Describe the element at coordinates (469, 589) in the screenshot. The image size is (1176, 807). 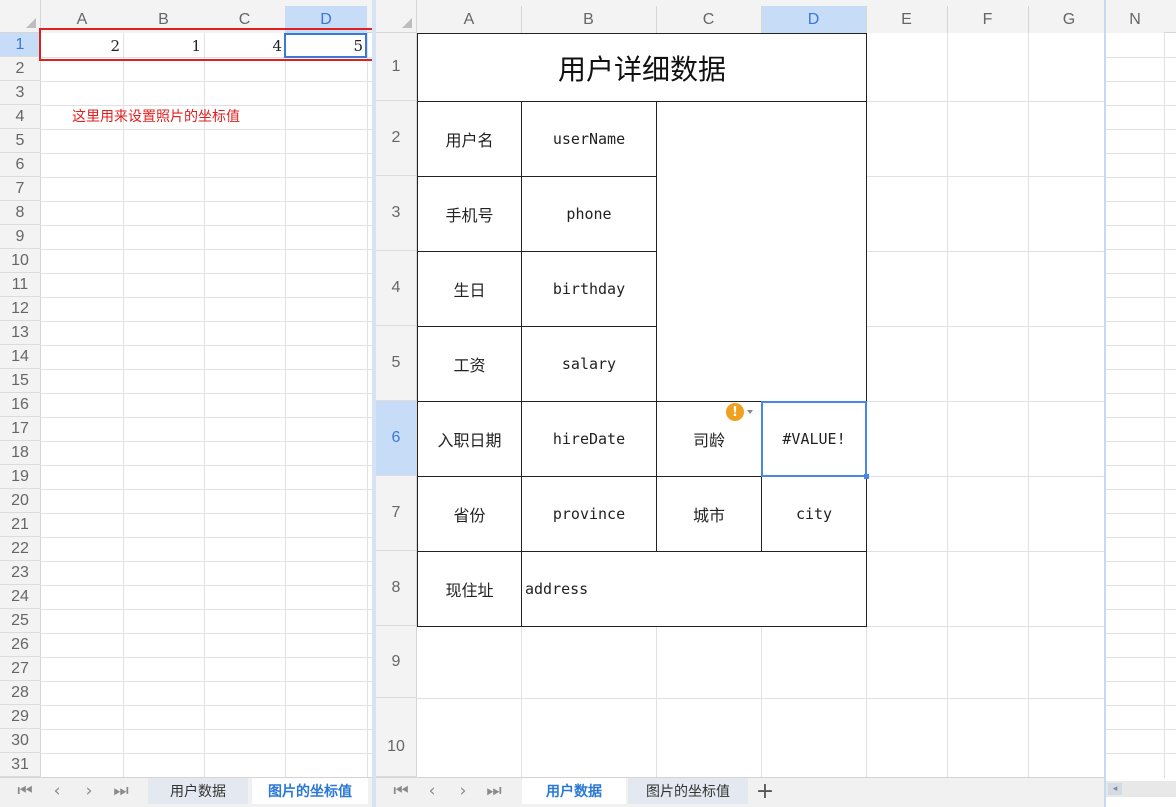
I see `label-address: 现住址` at that location.